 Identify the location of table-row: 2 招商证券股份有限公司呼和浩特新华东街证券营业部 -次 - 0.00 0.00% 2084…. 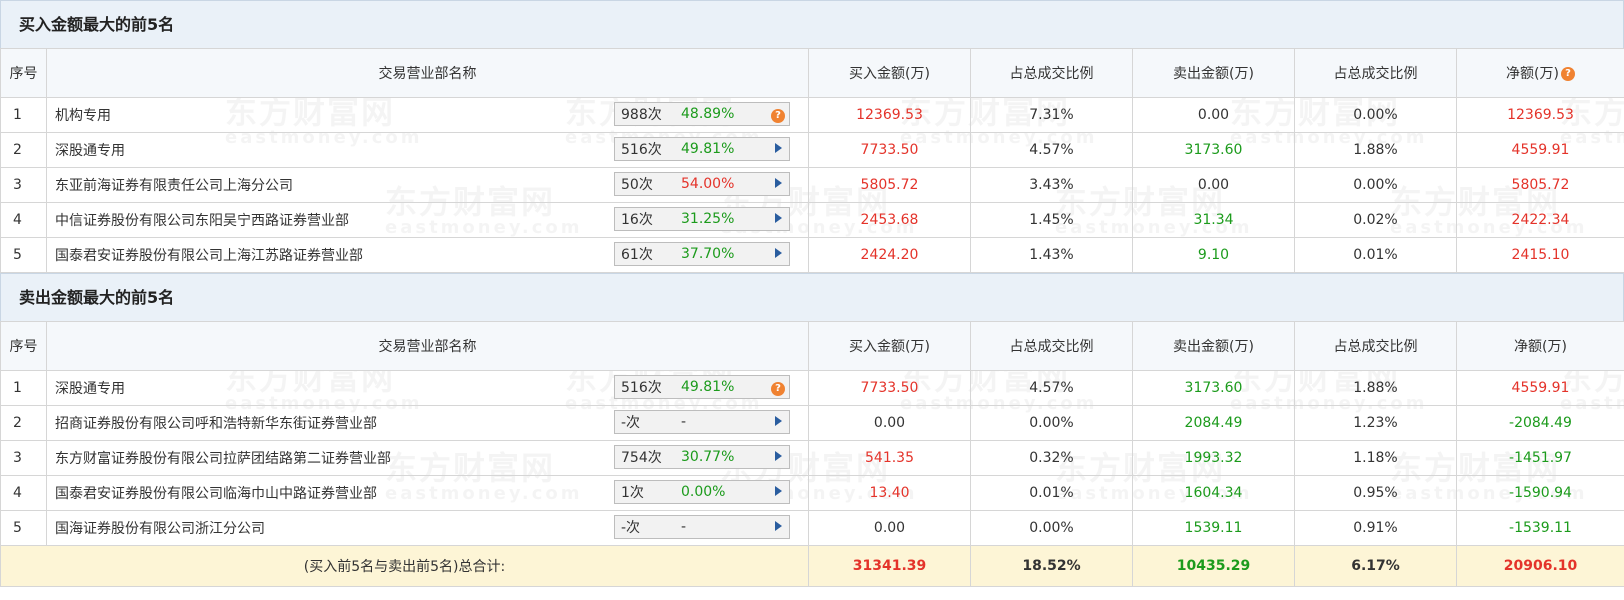
(812, 423).